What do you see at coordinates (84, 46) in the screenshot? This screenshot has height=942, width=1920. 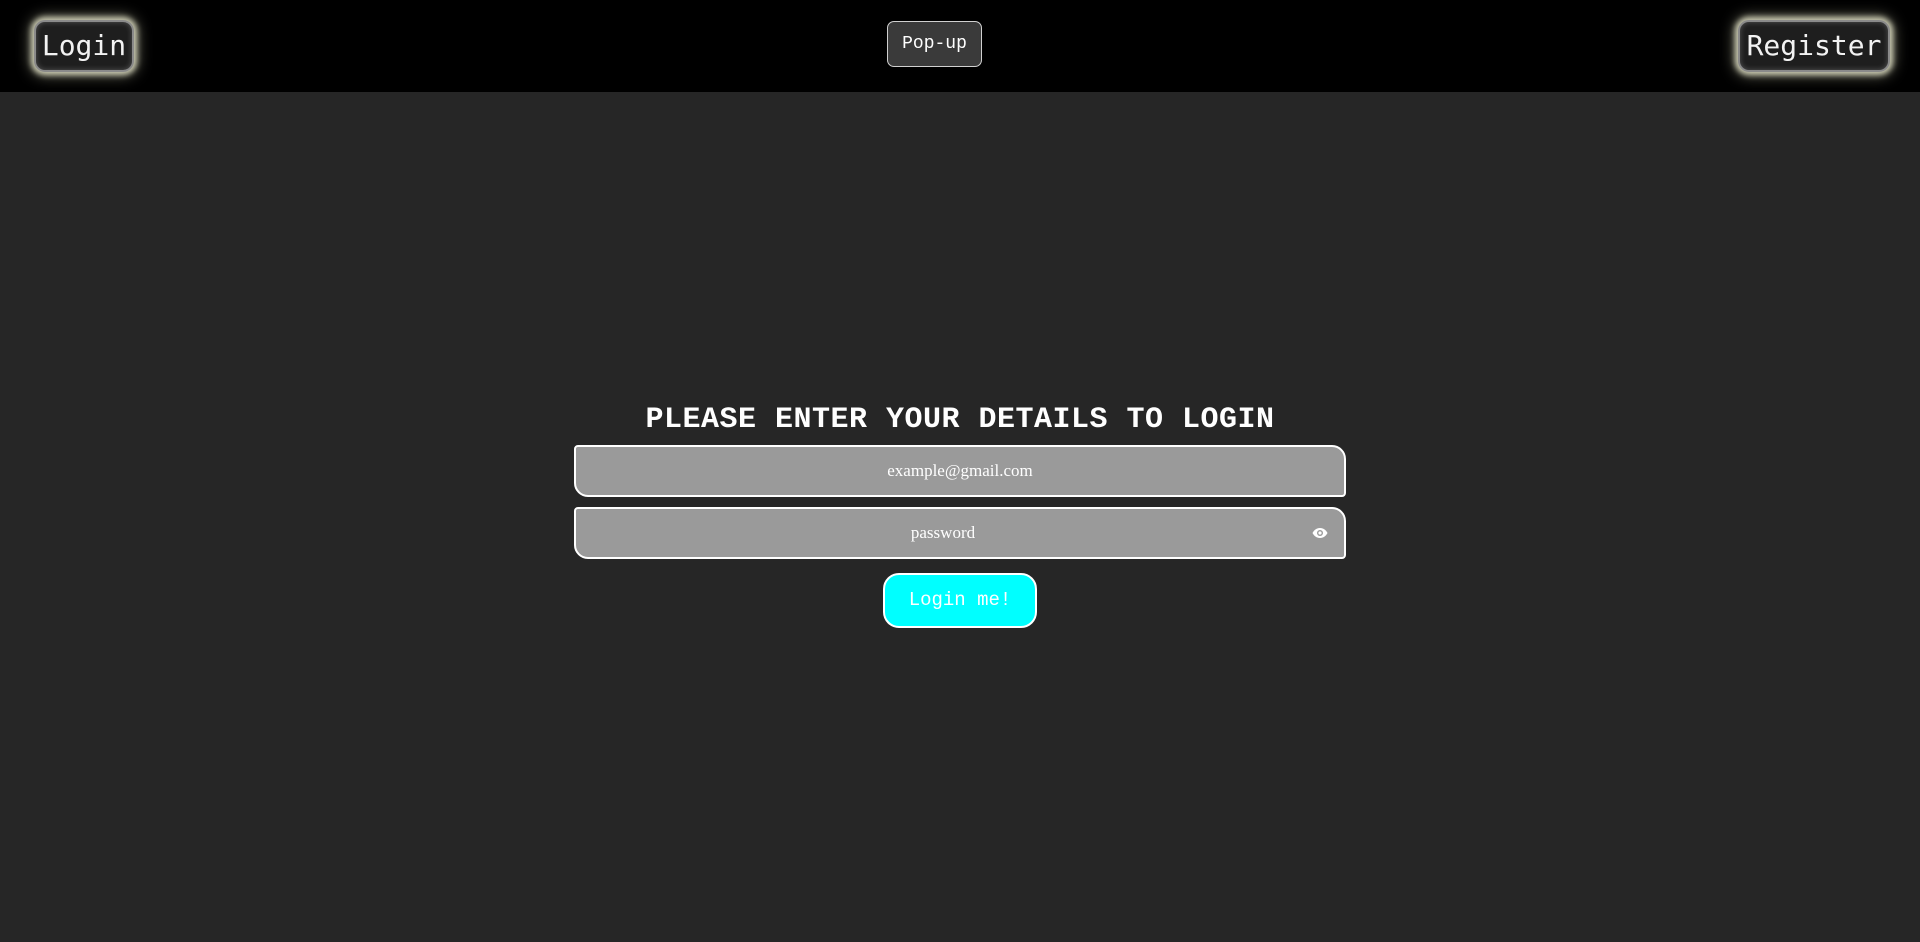 I see `login-nav-button: Login` at bounding box center [84, 46].